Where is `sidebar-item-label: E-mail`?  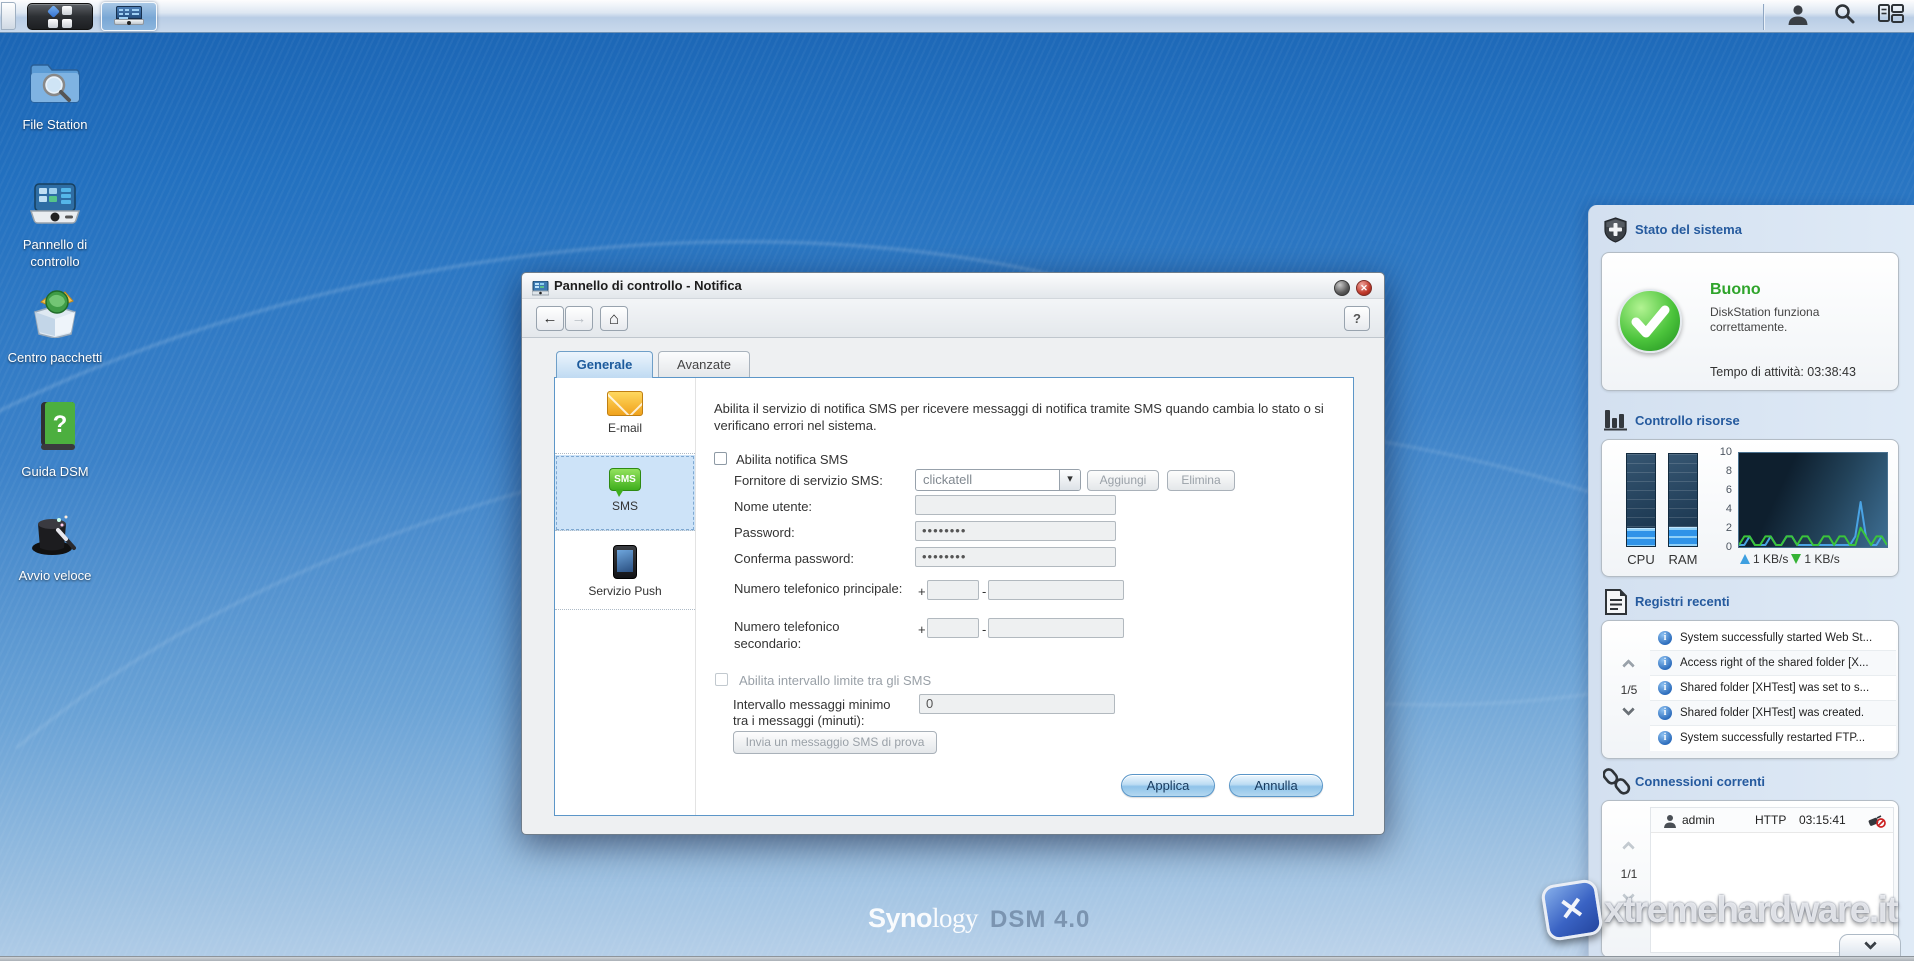 sidebar-item-label: E-mail is located at coordinates (624, 428).